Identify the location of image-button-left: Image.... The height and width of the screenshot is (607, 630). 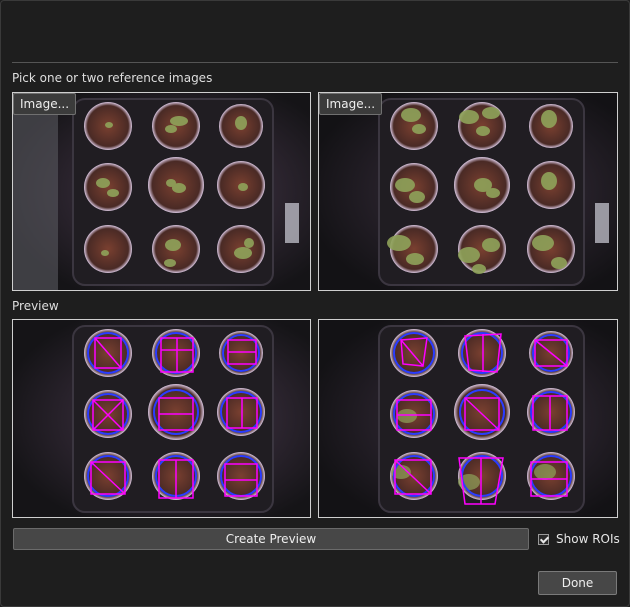
(45, 104).